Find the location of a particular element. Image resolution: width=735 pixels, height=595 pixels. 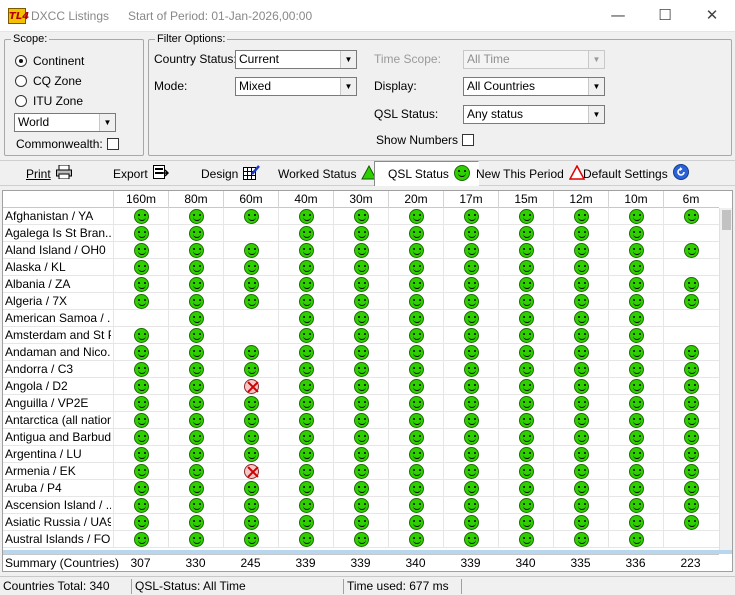

radio-cq-zone: CQ Zone is located at coordinates (48, 81).